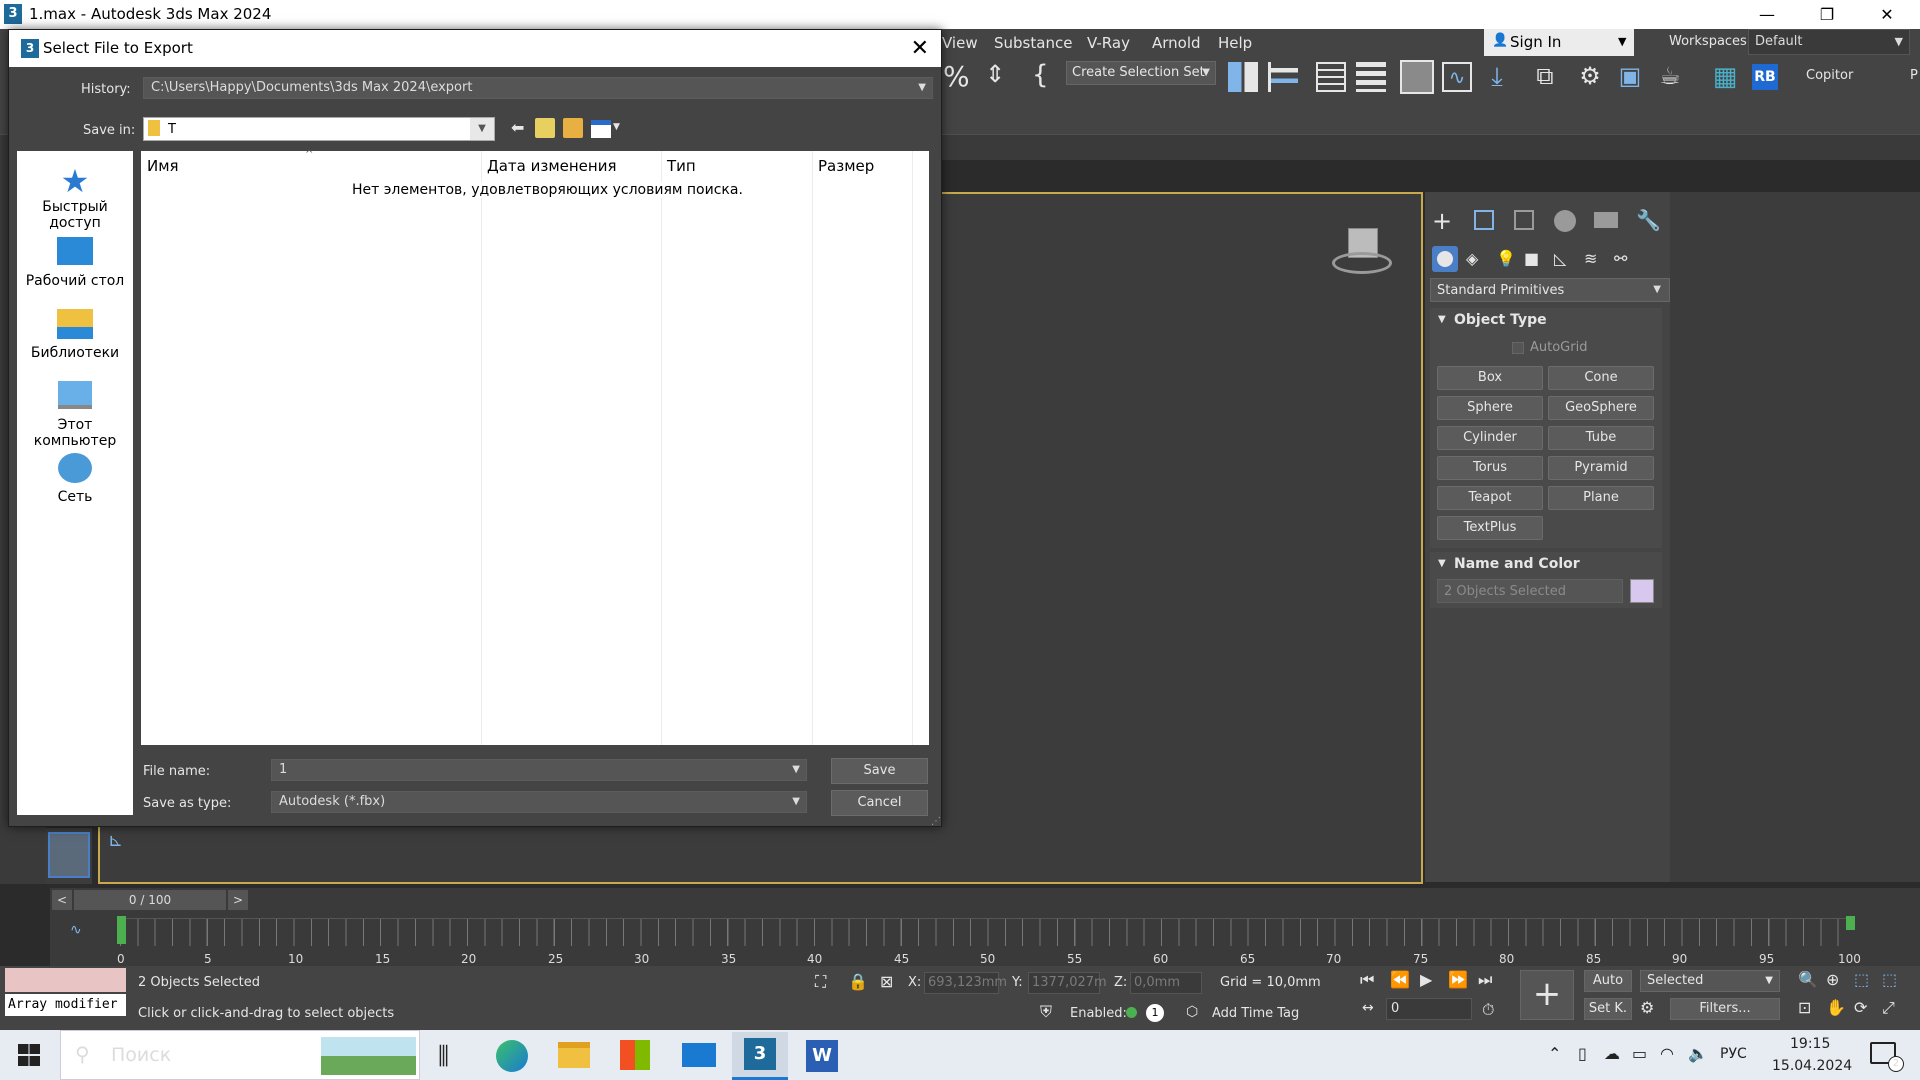 This screenshot has height=1080, width=1920. I want to click on hierarchy-tab-icon, so click(1524, 220).